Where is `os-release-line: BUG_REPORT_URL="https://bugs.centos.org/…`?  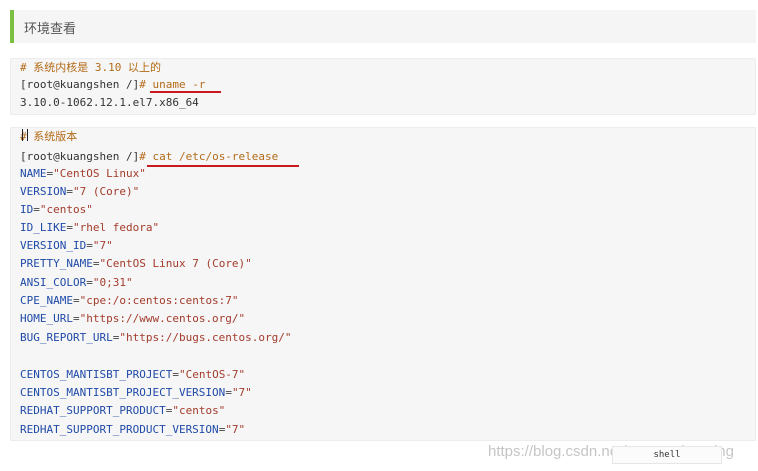
os-release-line: BUG_REPORT_URL="https://bugs.centos.org/… is located at coordinates (156, 338).